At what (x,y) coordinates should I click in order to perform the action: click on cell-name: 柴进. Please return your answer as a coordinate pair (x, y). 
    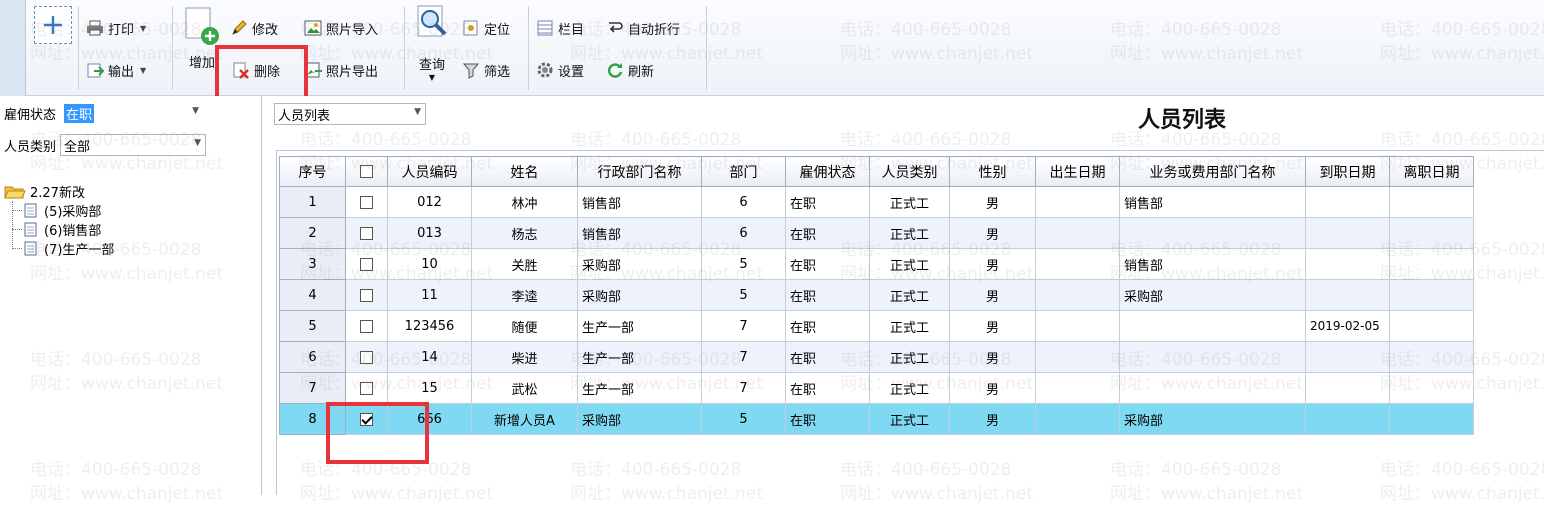
    Looking at the image, I should click on (524, 357).